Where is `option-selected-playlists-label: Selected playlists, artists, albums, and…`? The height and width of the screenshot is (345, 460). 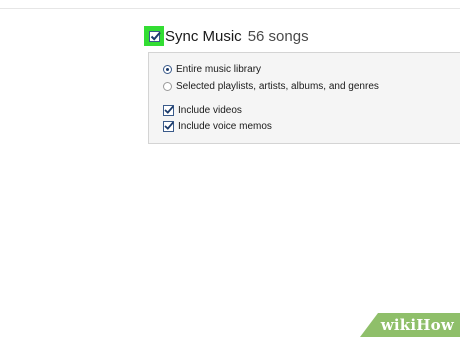
option-selected-playlists-label: Selected playlists, artists, albums, and… is located at coordinates (277, 86).